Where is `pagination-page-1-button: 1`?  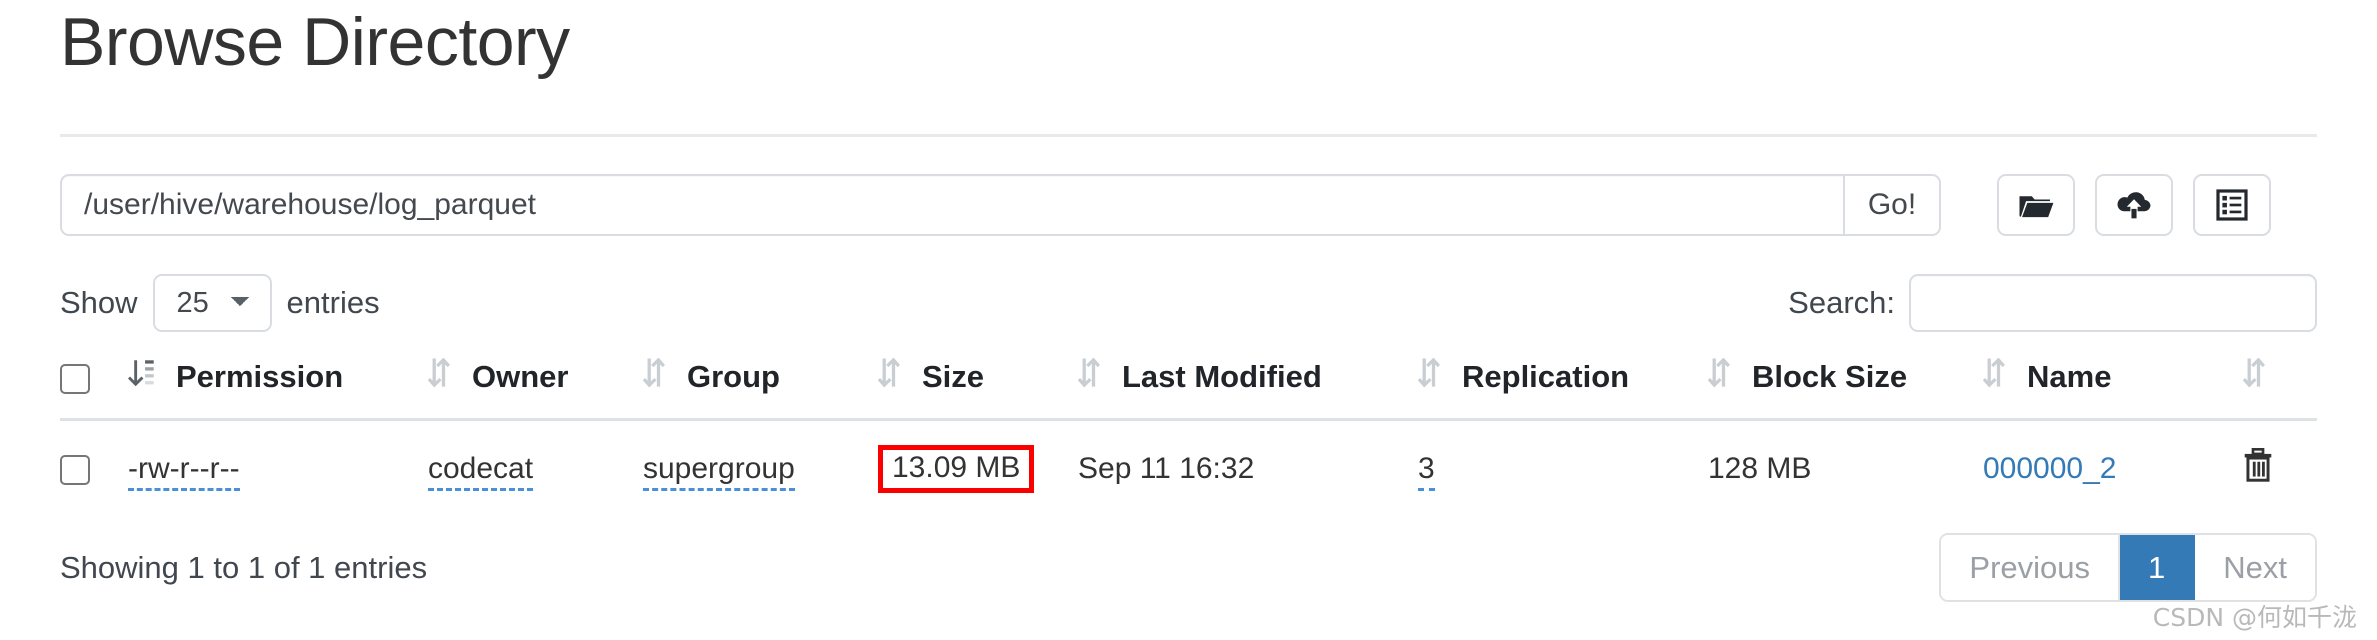
pagination-page-1-button: 1 is located at coordinates (2158, 568).